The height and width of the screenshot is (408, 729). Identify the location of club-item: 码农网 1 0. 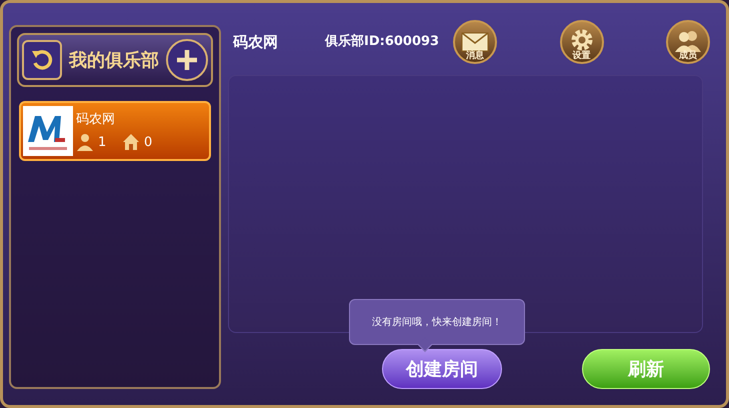
(115, 131).